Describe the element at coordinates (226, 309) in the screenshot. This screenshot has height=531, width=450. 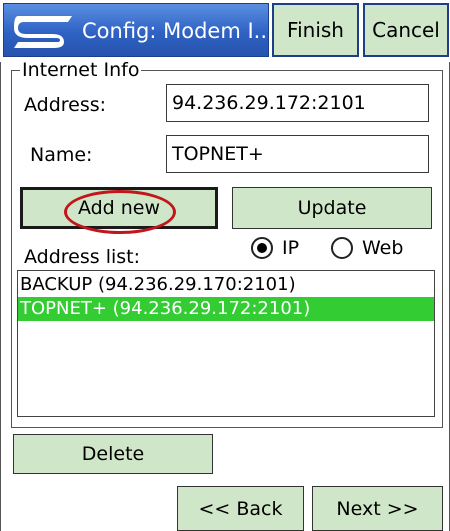
I see `list-item-topnet: TOPNET+ (94.236.29.172:2101)` at that location.